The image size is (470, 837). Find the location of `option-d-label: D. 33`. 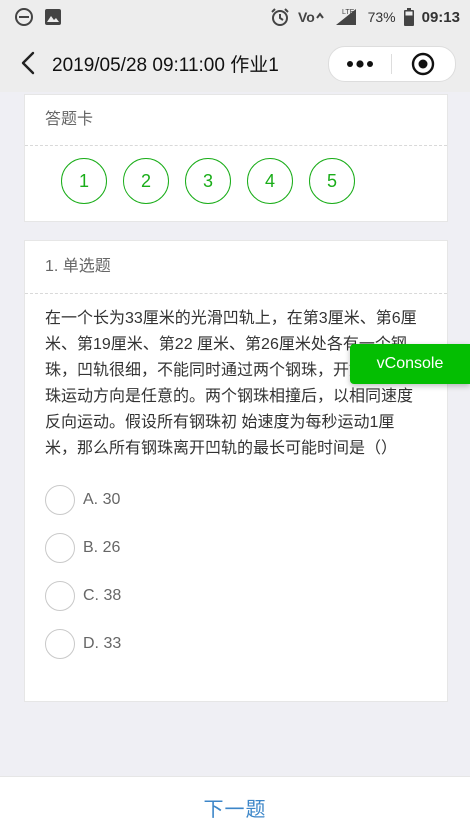

option-d-label: D. 33 is located at coordinates (102, 643).